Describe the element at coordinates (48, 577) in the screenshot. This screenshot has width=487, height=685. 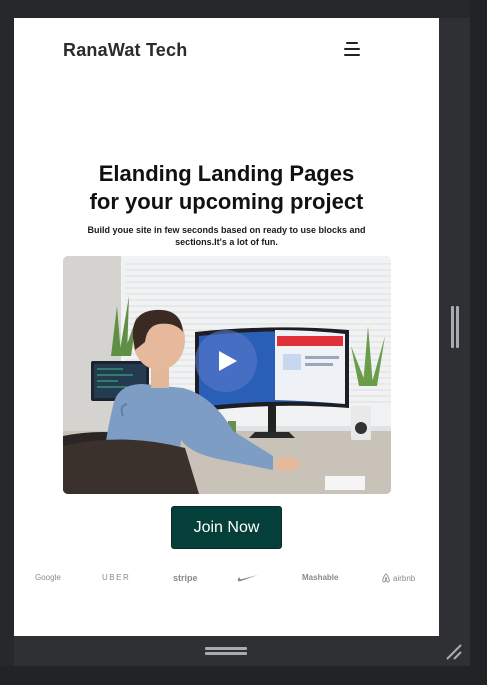
I see `logo-google: Google` at that location.